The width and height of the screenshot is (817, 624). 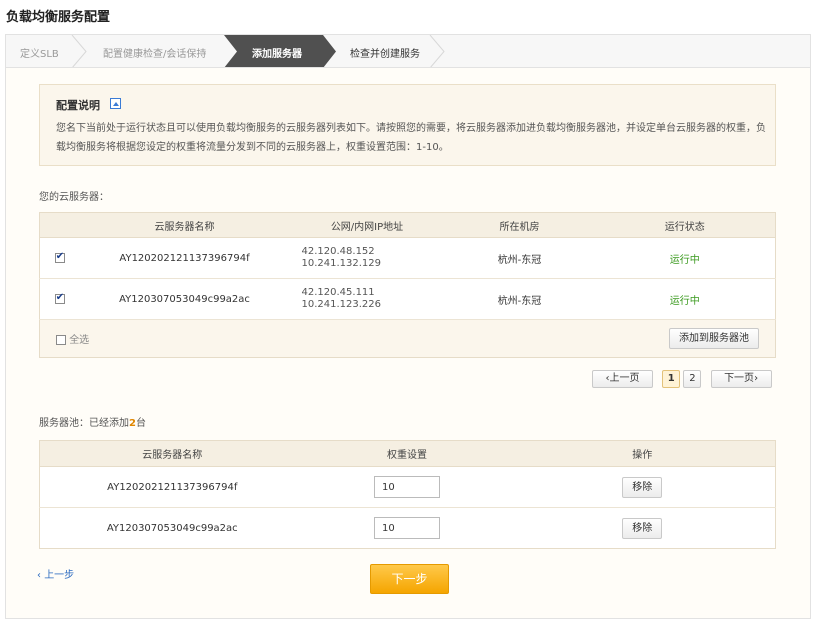 I want to click on ip-cell: 42.120.45.111 10.241.123.226, so click(x=367, y=299).